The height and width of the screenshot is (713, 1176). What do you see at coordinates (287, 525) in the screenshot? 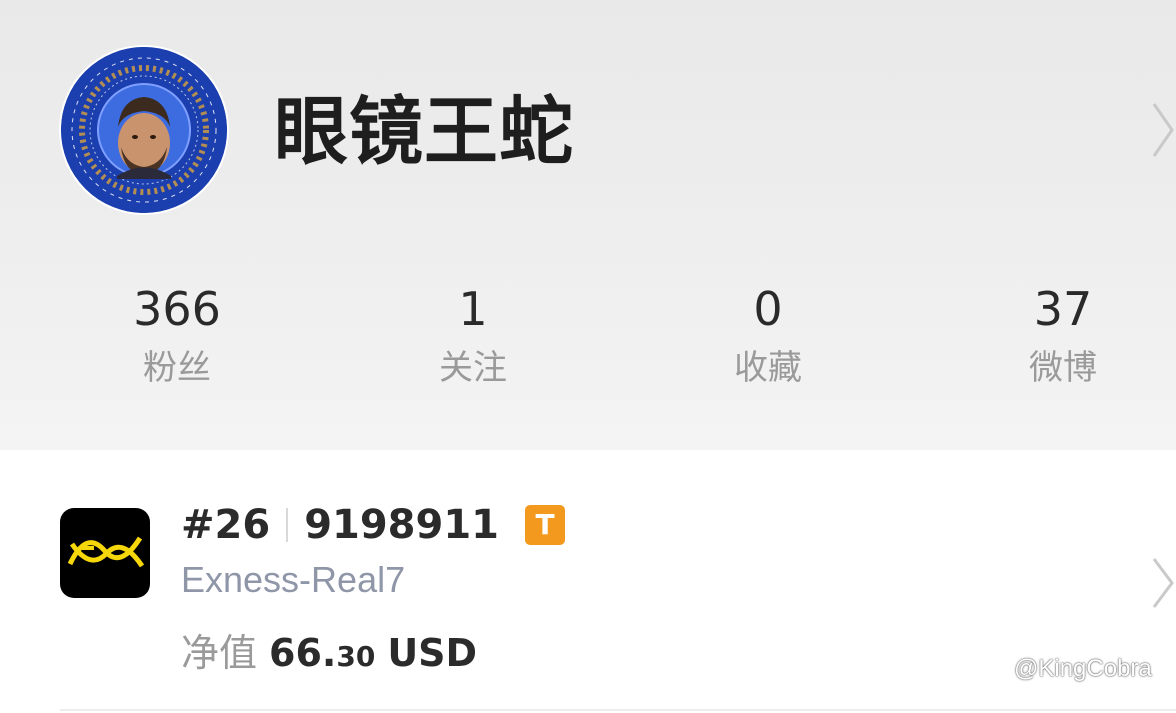
I see `divider` at bounding box center [287, 525].